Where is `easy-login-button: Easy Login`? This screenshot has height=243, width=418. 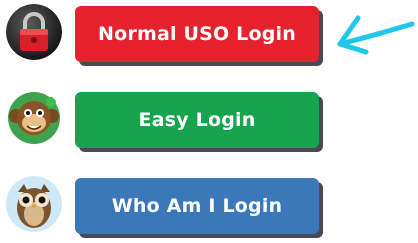
easy-login-button: Easy Login is located at coordinates (197, 120).